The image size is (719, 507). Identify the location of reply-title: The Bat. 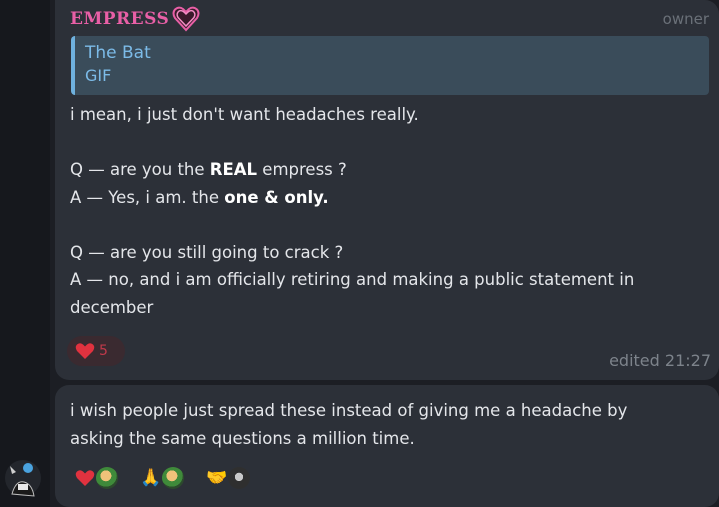
(118, 53).